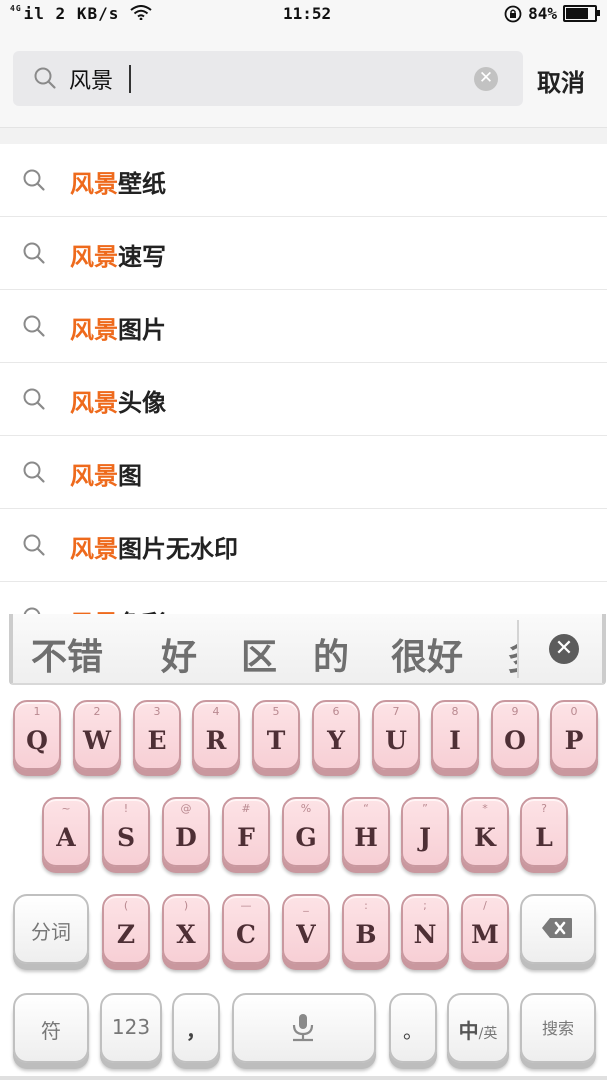  Describe the element at coordinates (518, 649) in the screenshot. I see `candidate-divider` at that location.